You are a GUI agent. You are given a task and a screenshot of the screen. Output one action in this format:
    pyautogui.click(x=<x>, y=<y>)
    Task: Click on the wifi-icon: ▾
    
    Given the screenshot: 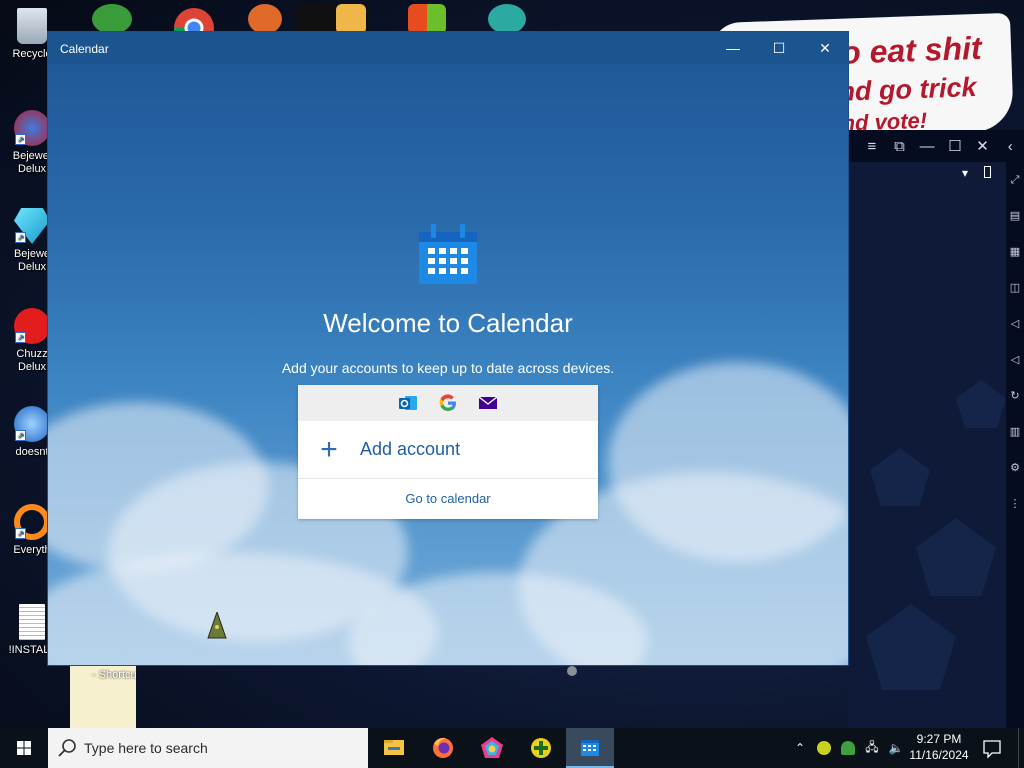 What is the action you would take?
    pyautogui.click(x=965, y=173)
    